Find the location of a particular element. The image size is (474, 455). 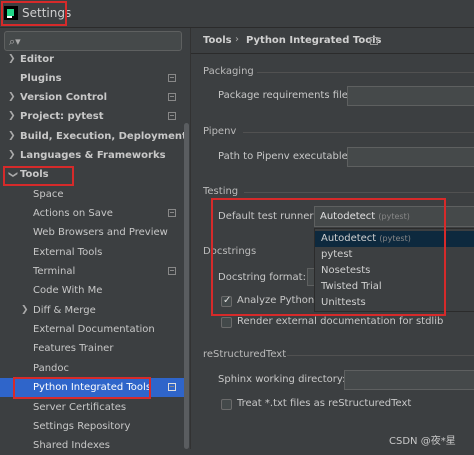

sidebar-item-python-integrated-tools: Python Integrated Tools is located at coordinates (92, 387).